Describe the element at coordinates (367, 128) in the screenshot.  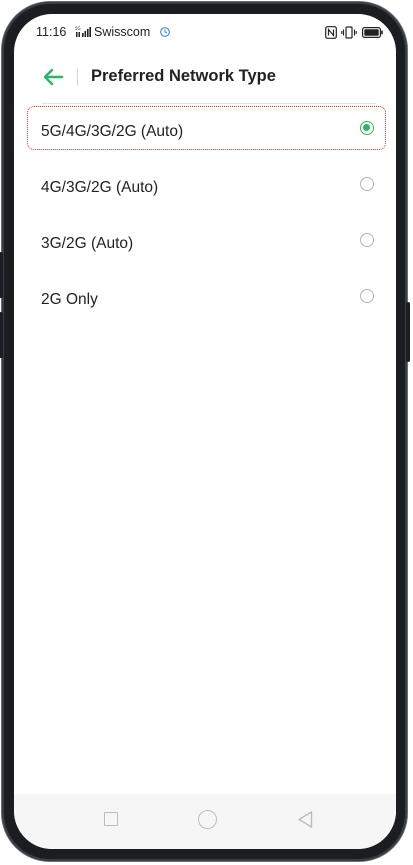
I see `radio-button-checked` at that location.